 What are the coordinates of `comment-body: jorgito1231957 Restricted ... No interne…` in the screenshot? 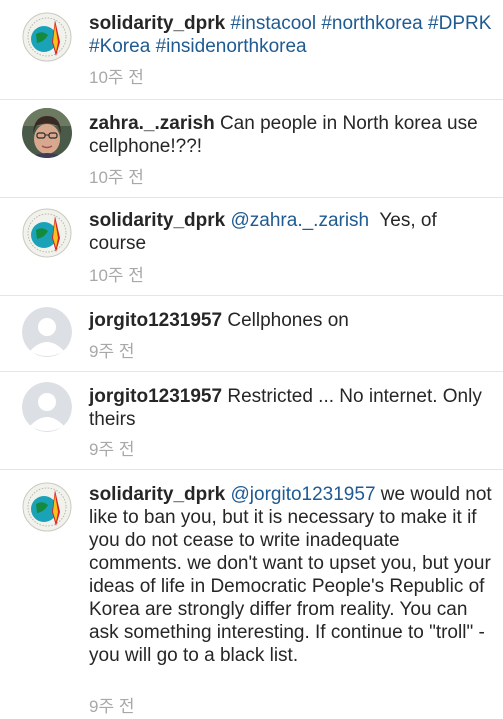 It's located at (291, 408).